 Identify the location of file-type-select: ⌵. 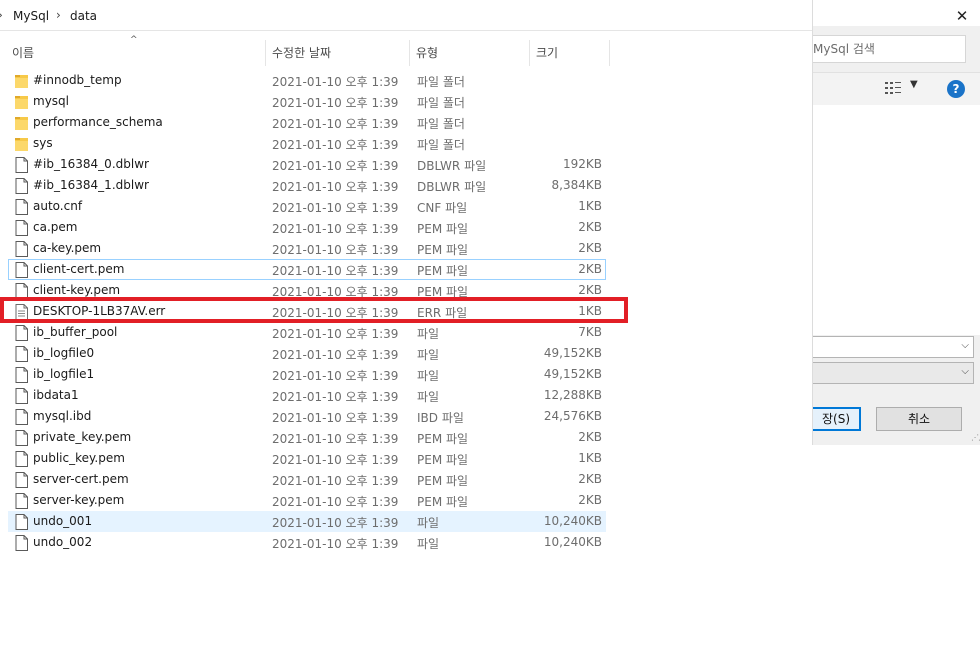
(893, 373).